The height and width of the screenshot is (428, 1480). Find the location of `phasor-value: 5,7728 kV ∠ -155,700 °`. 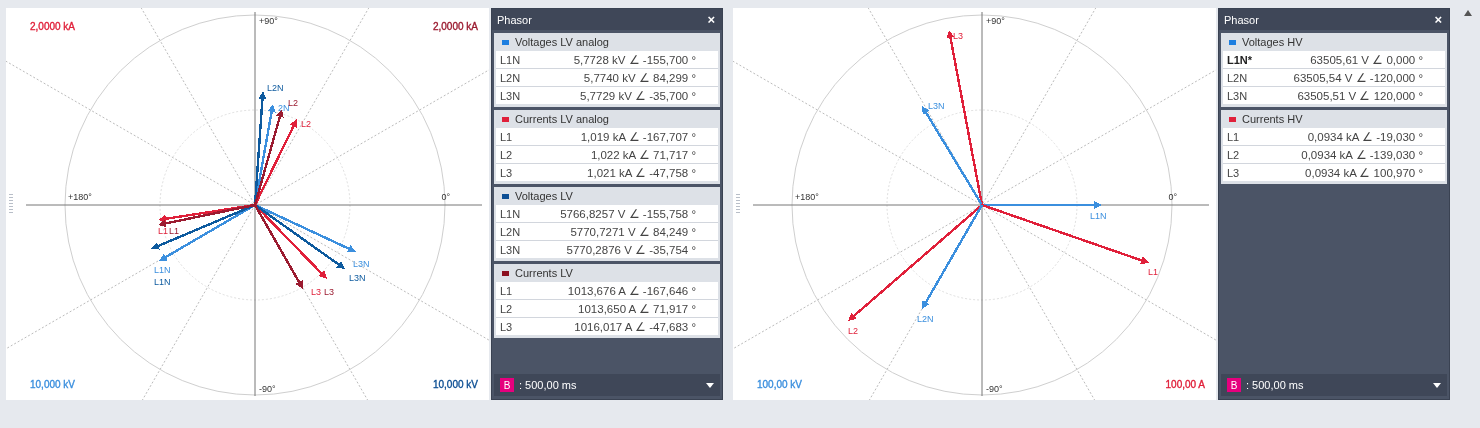

phasor-value: 5,7728 kV ∠ -155,700 ° is located at coordinates (634, 59).